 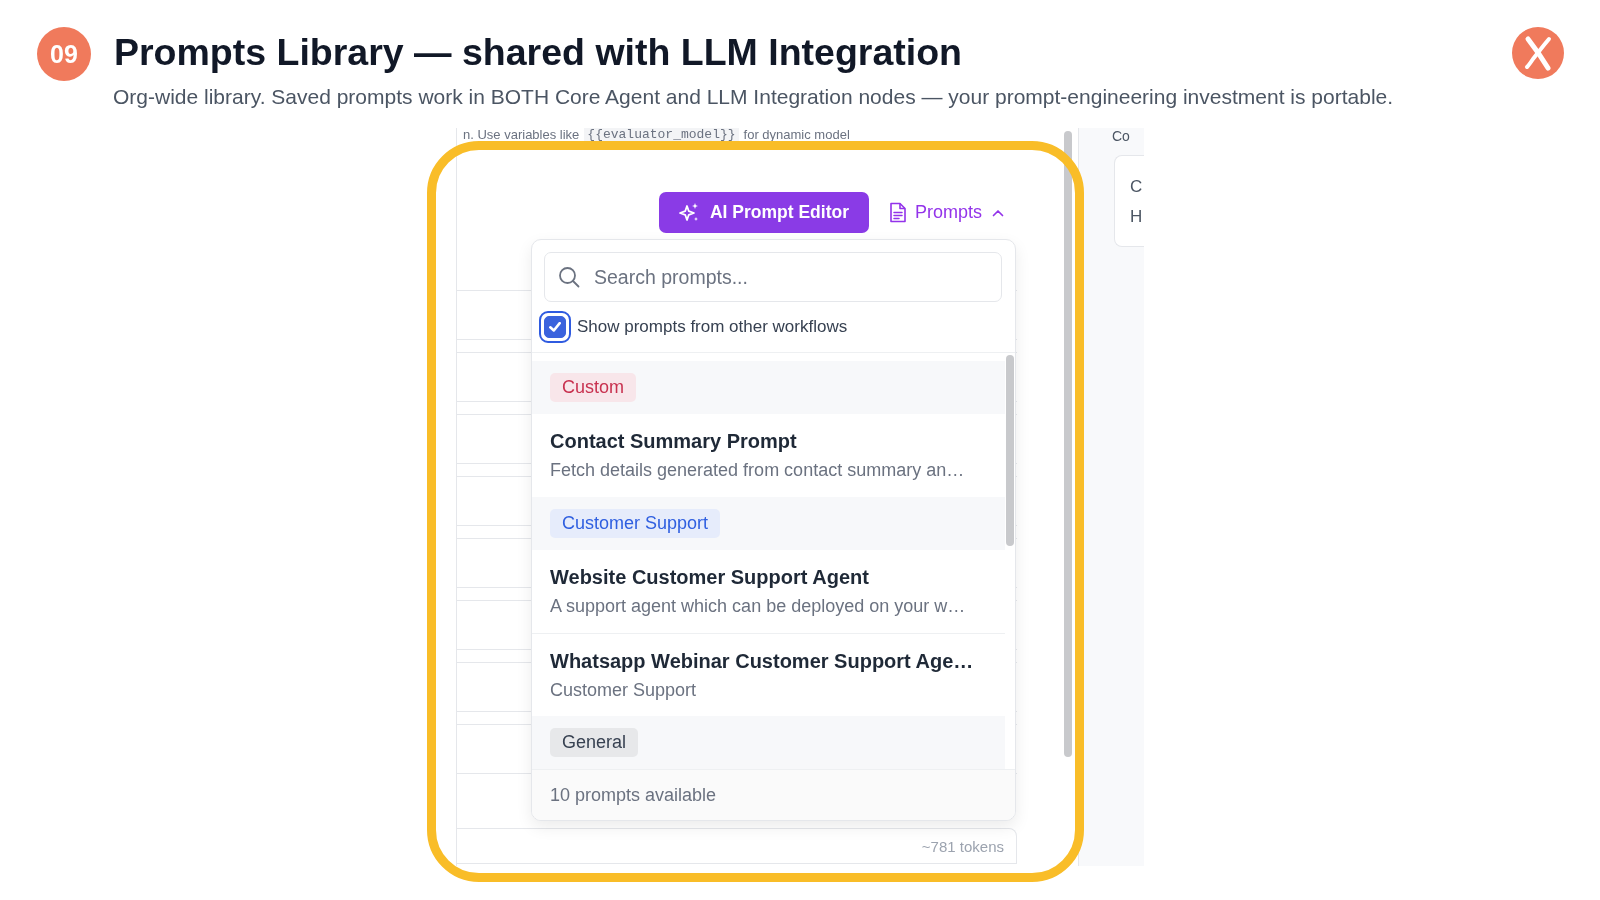 What do you see at coordinates (712, 327) in the screenshot?
I see `checkbox-label: Show prompts from other workflows` at bounding box center [712, 327].